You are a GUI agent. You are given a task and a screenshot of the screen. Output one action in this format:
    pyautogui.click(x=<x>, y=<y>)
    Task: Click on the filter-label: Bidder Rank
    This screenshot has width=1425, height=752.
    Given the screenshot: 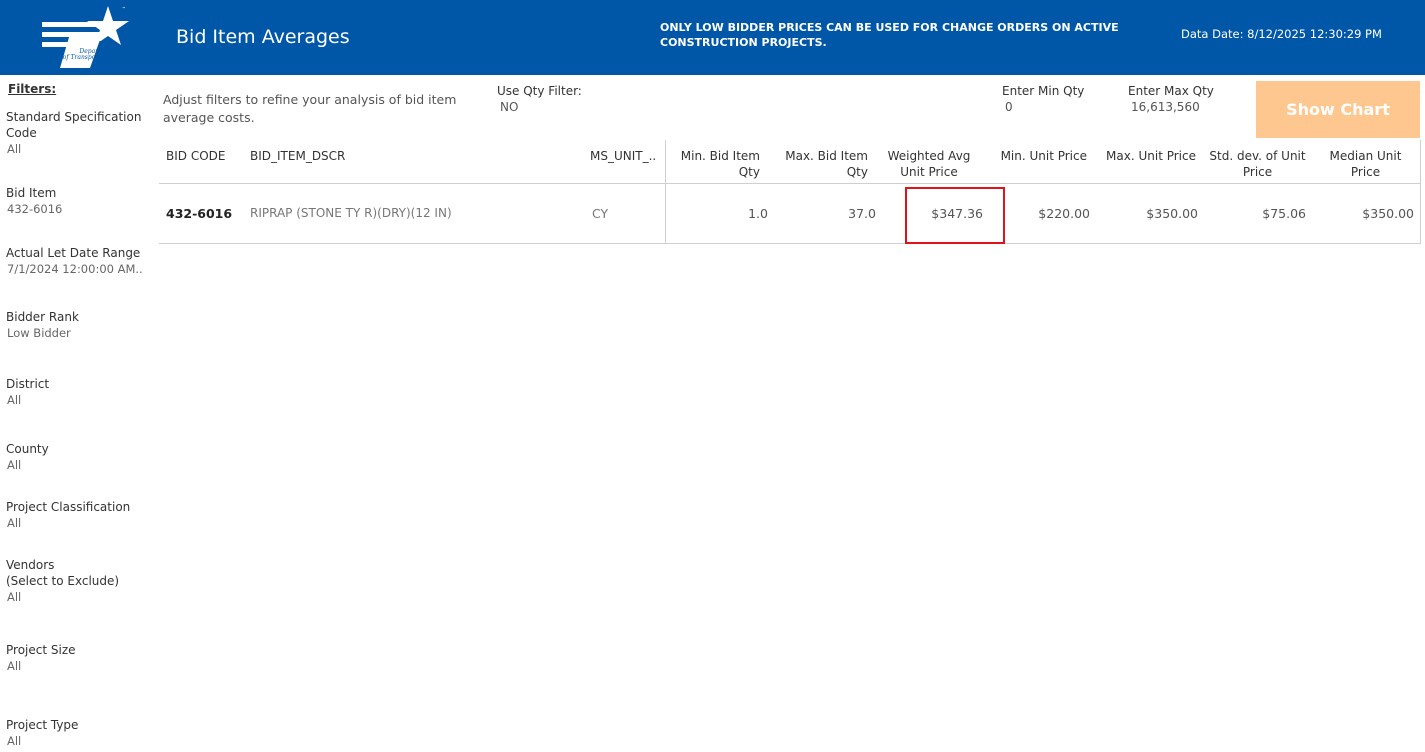 What is the action you would take?
    pyautogui.click(x=42, y=317)
    